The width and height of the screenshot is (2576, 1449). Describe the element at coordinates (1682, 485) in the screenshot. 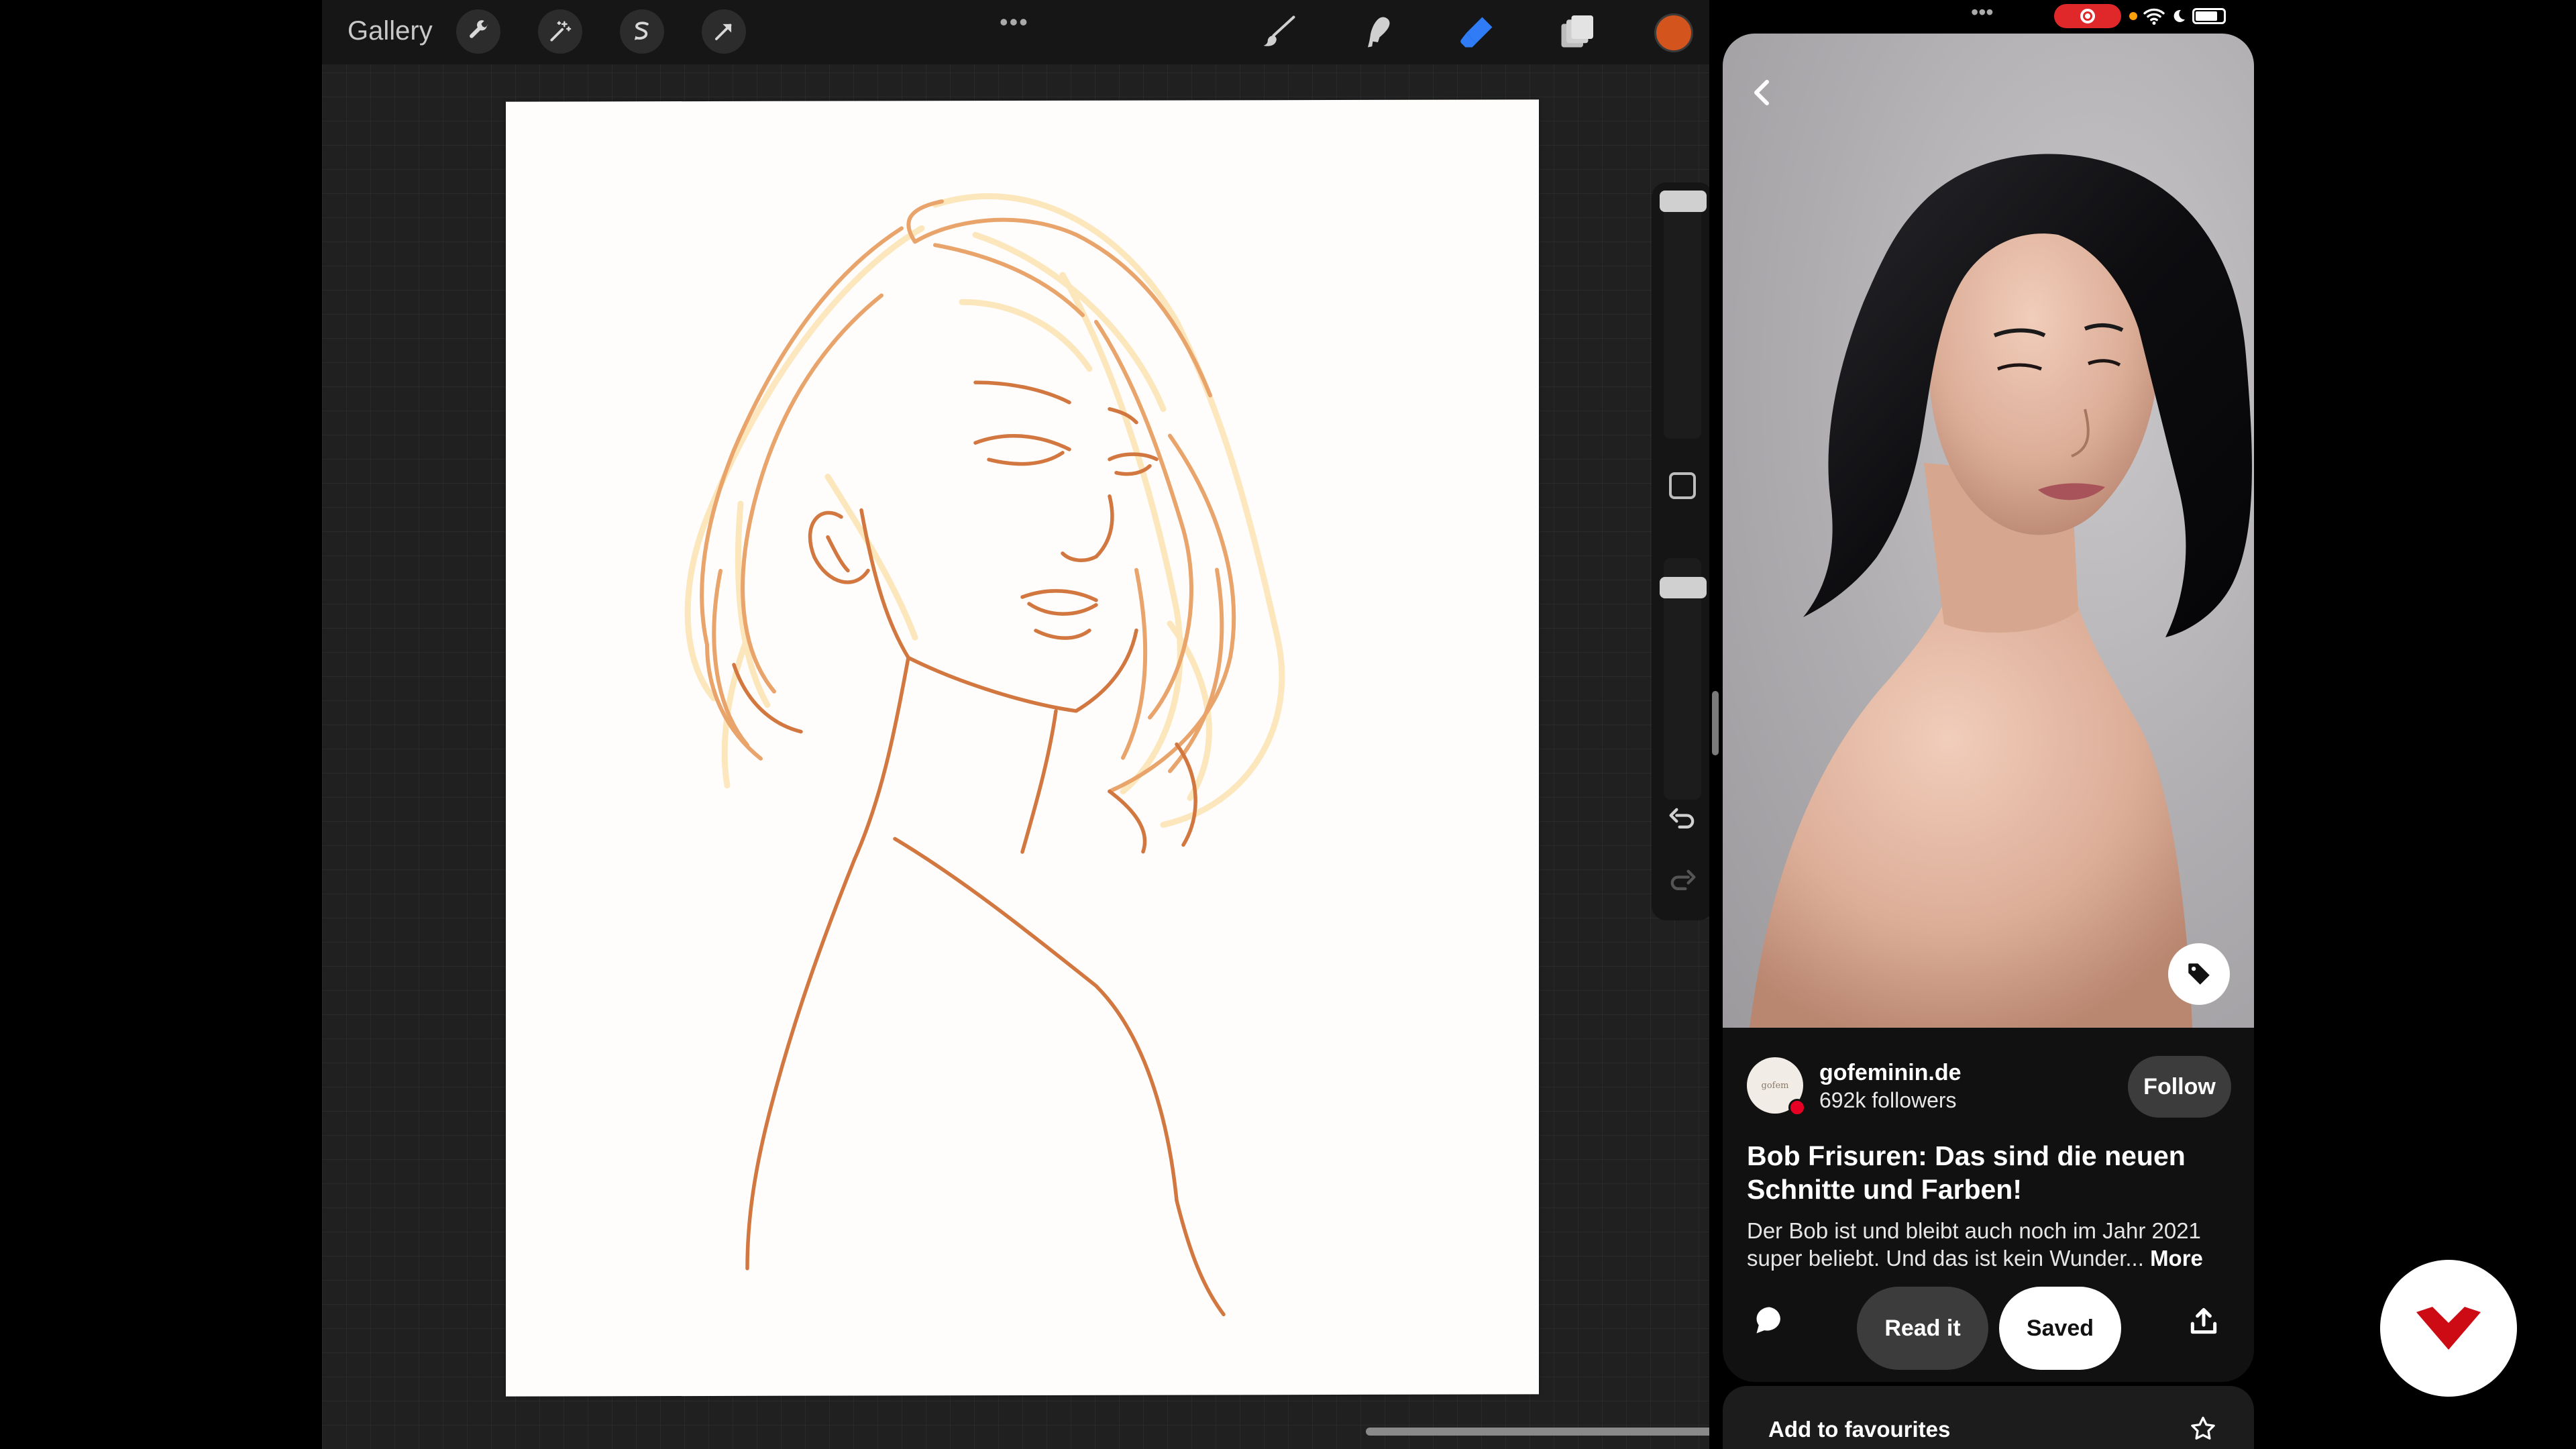

I see `modify-button` at that location.